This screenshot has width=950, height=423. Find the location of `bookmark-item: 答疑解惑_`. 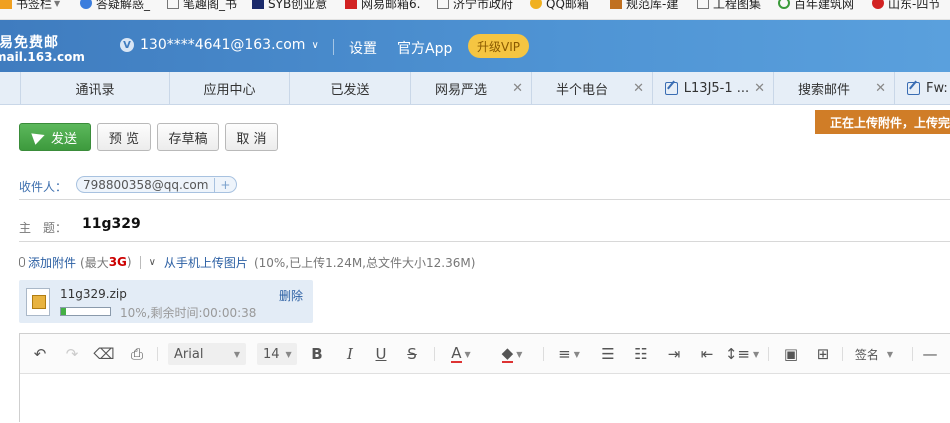

bookmark-item: 答疑解惑_ is located at coordinates (115, 6).